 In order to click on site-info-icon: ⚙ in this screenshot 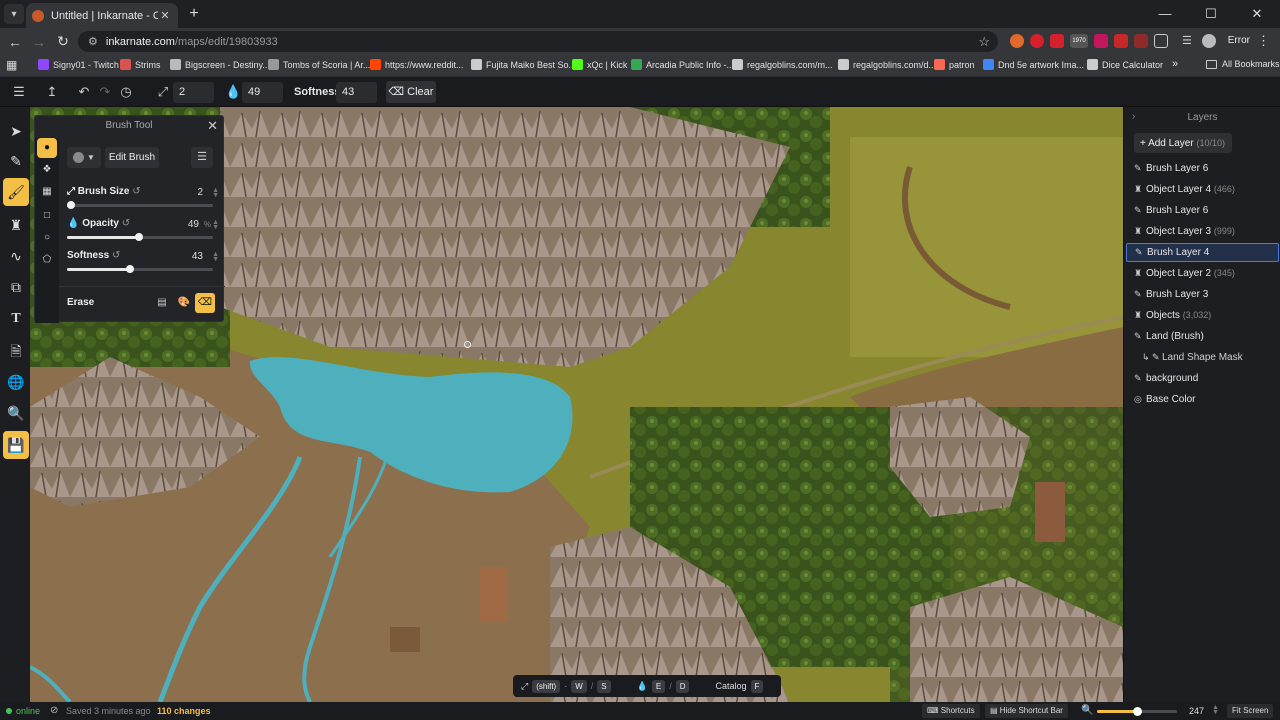, I will do `click(93, 41)`.